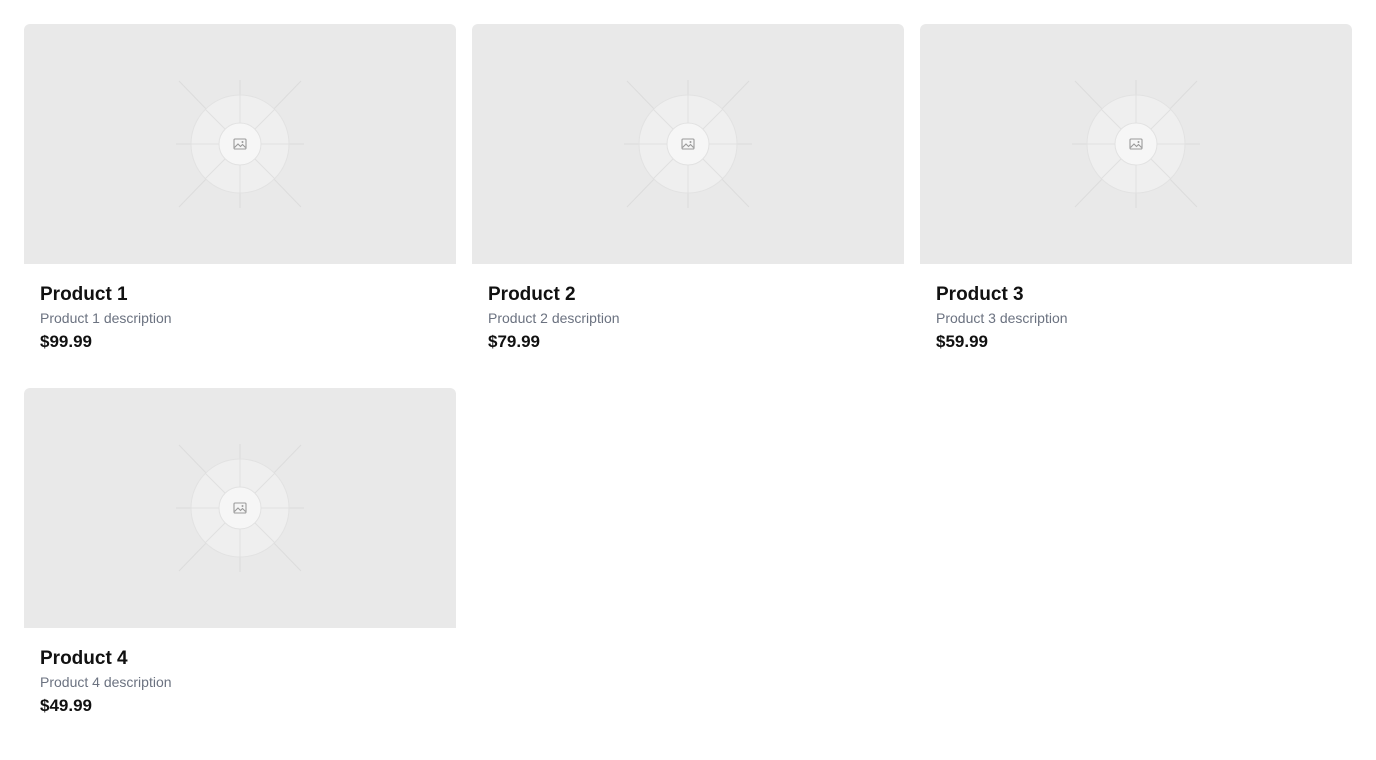 Image resolution: width=1376 pixels, height=760 pixels. I want to click on product-description: Product 3 description, so click(1002, 318).